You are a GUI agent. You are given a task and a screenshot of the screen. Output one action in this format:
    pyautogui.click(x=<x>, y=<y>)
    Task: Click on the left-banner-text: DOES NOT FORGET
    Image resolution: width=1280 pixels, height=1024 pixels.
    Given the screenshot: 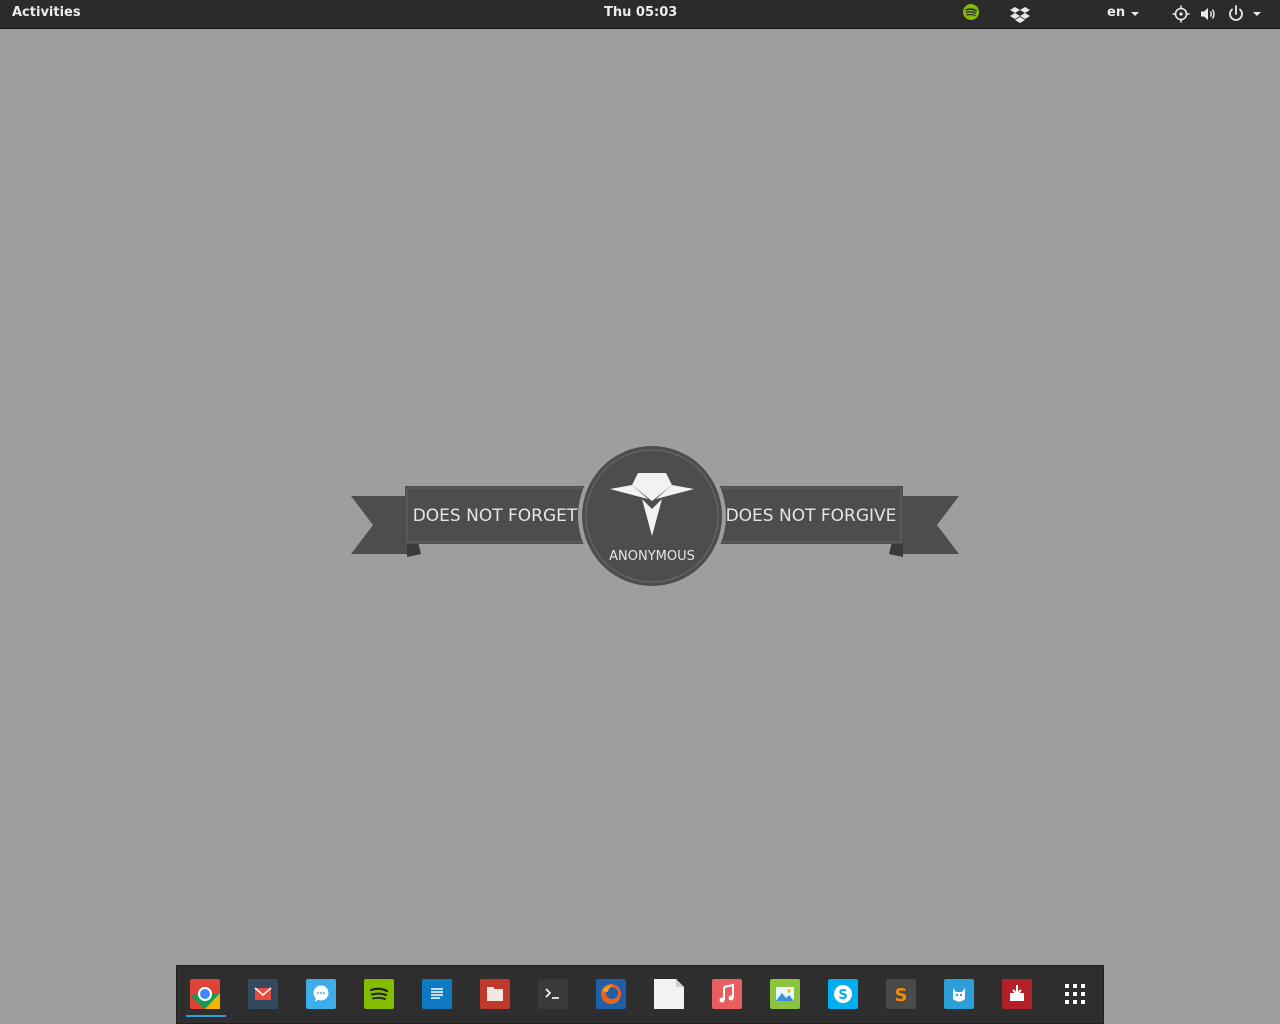 What is the action you would take?
    pyautogui.click(x=495, y=516)
    